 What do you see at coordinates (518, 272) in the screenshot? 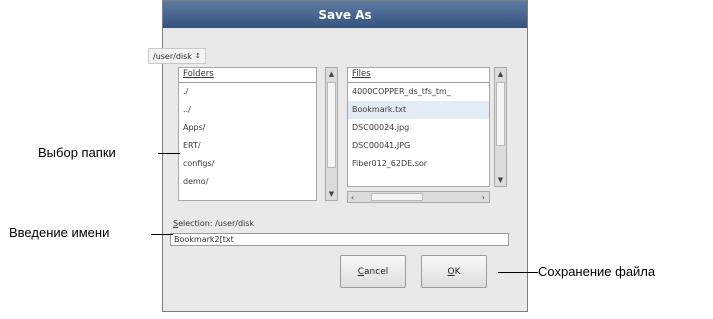
I see `leader-line-save` at bounding box center [518, 272].